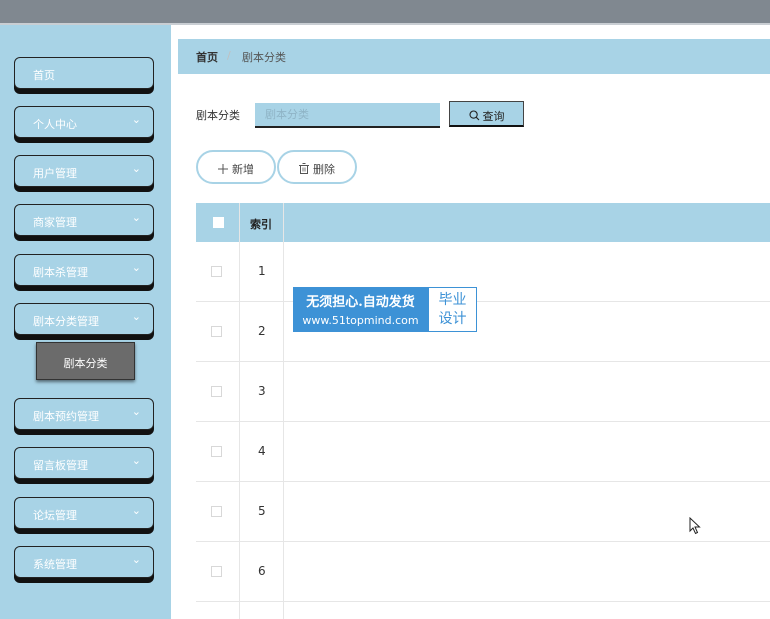 Image resolution: width=770 pixels, height=619 pixels. What do you see at coordinates (60, 465) in the screenshot?
I see `sidebar-item-label: 留言板管理` at bounding box center [60, 465].